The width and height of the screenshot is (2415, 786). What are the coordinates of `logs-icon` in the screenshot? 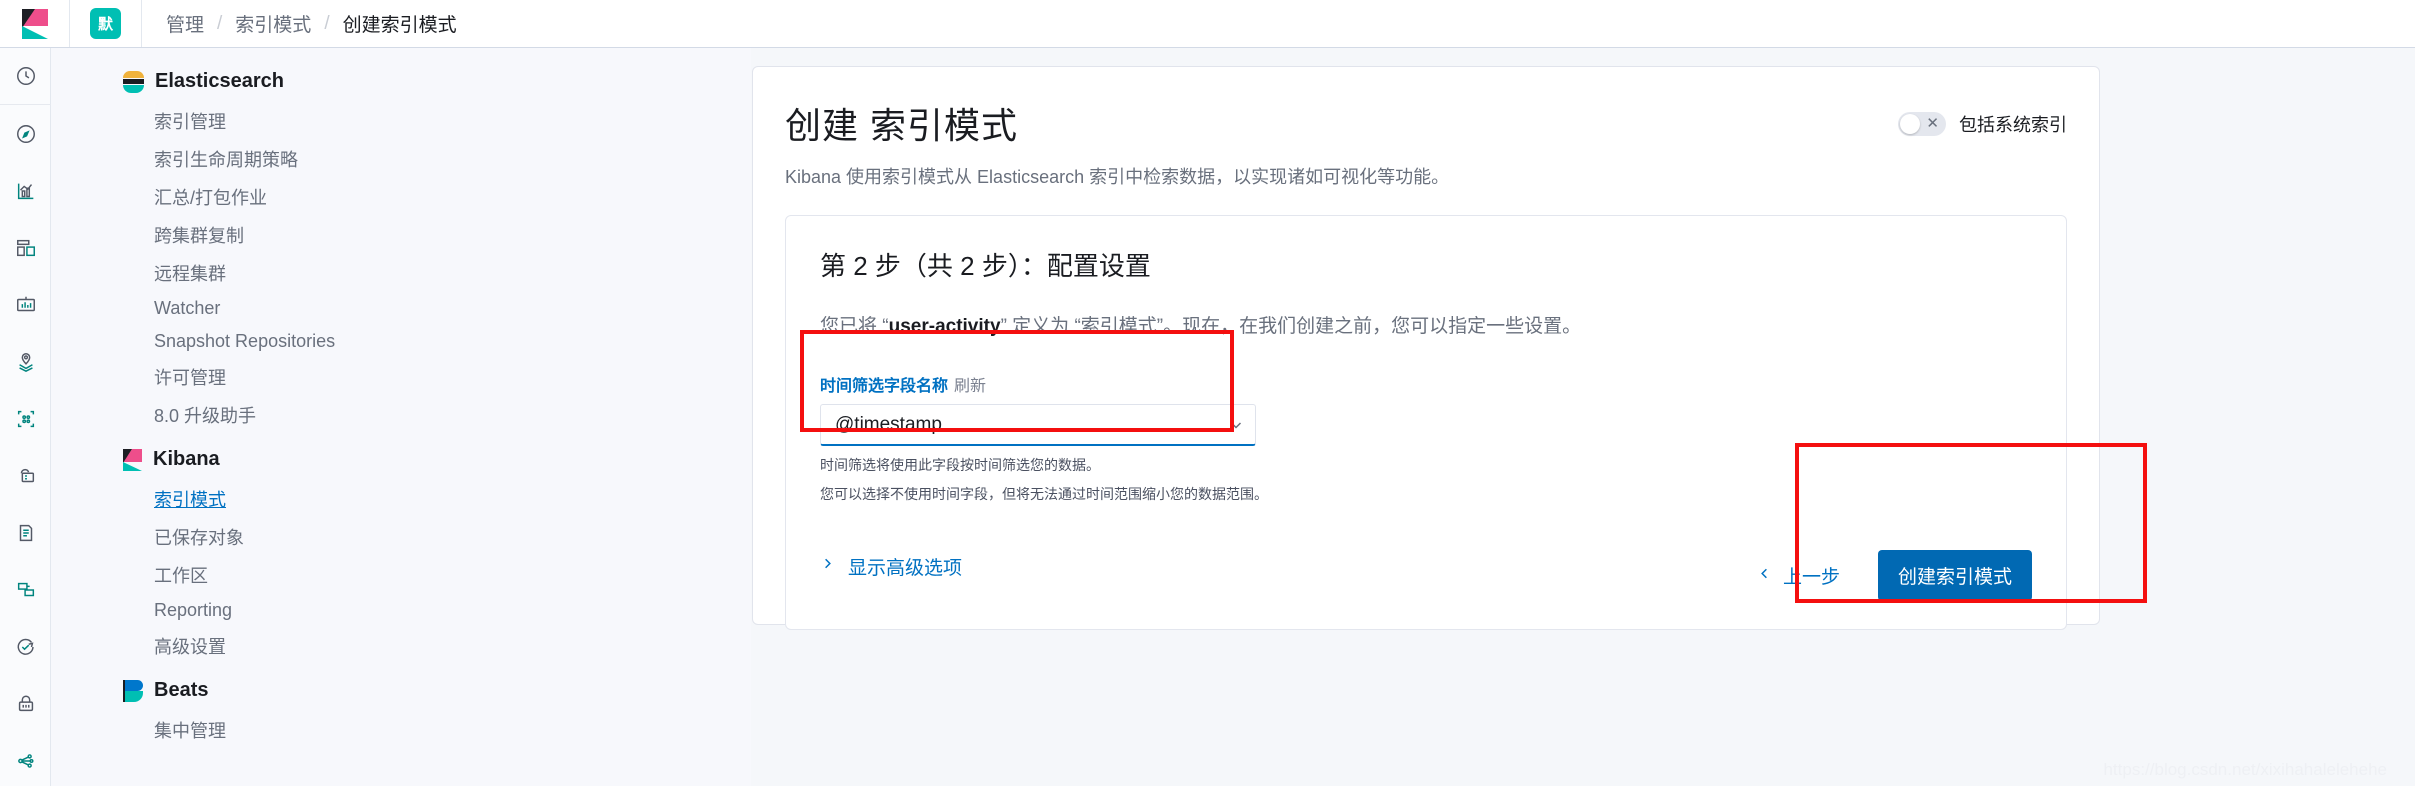 It's located at (25, 532).